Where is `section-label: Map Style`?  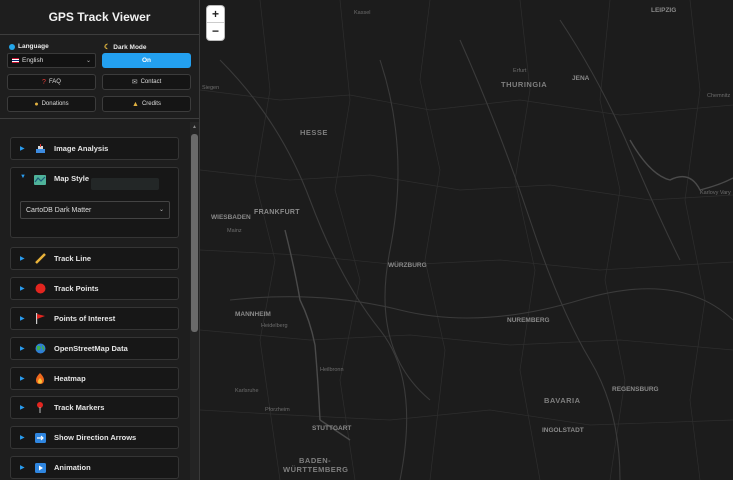 section-label: Map Style is located at coordinates (72, 178).